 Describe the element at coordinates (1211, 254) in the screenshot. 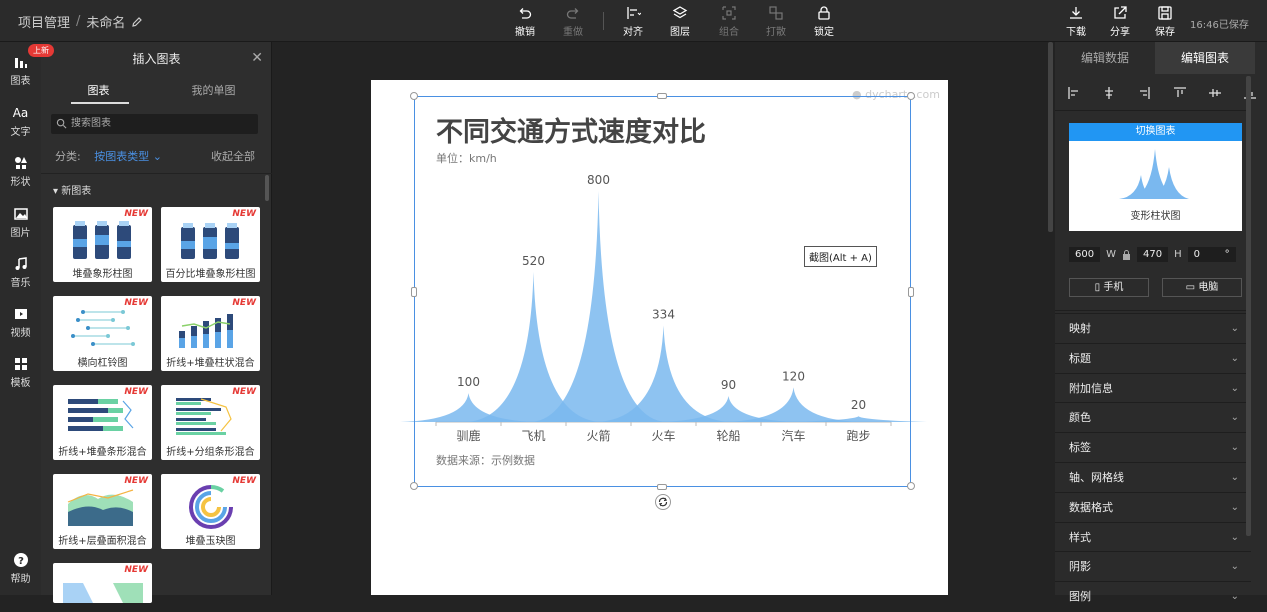

I see `rotation-input: 0 °` at that location.